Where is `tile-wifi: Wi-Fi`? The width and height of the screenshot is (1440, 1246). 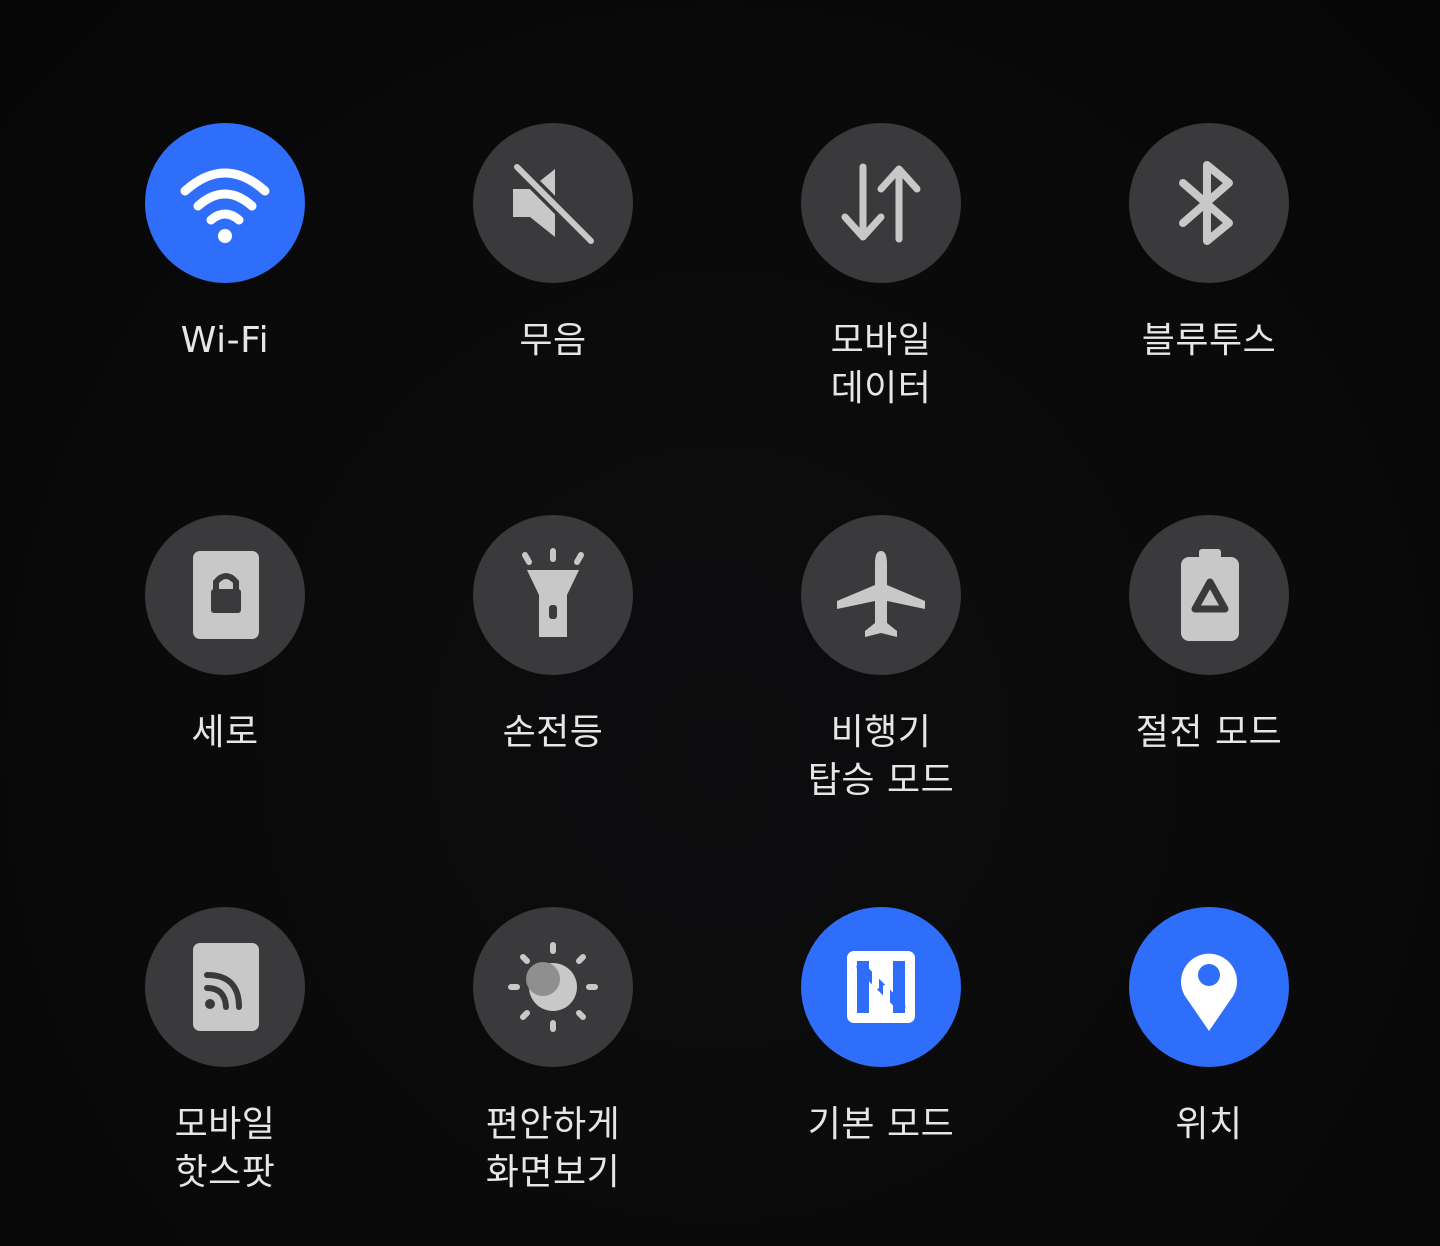
tile-wifi: Wi-Fi is located at coordinates (225, 244).